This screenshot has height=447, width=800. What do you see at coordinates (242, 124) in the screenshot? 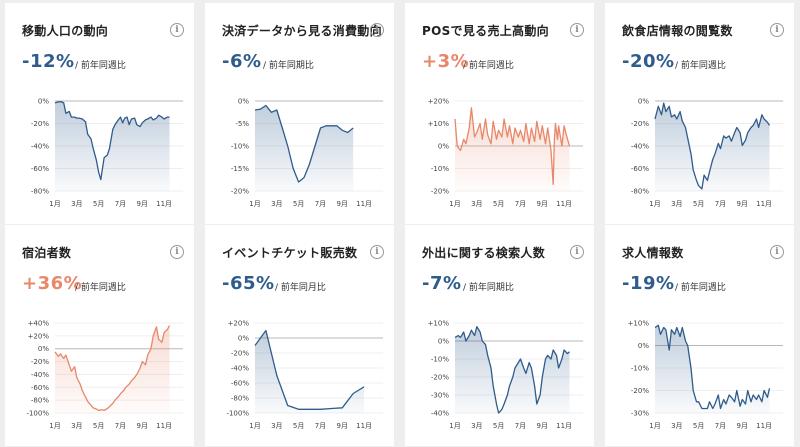
I see `y-tick-label: -5%` at bounding box center [242, 124].